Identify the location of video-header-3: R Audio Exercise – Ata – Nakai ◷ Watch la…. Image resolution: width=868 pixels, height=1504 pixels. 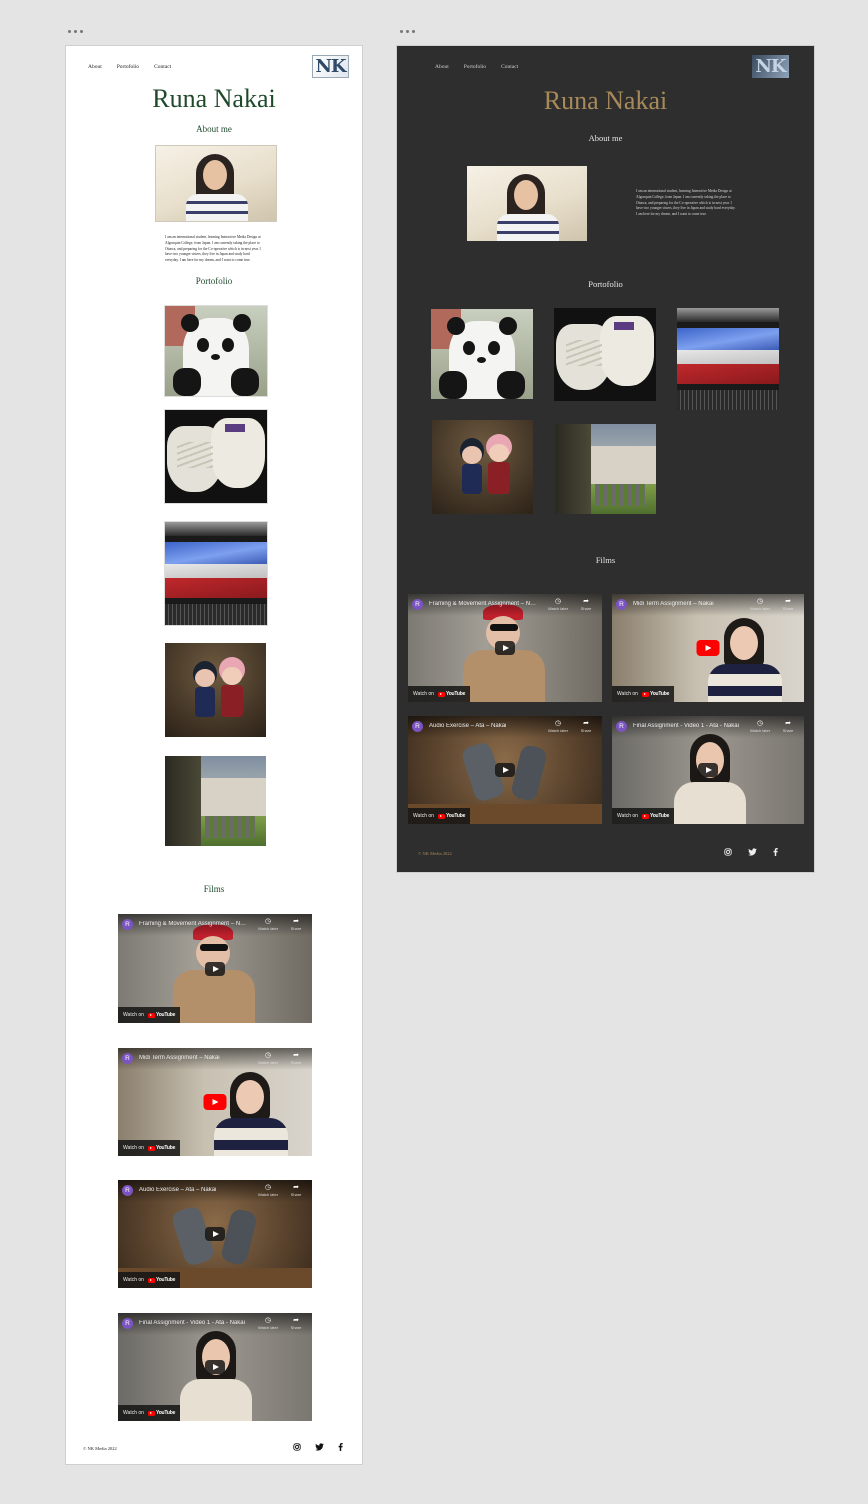
(505, 727).